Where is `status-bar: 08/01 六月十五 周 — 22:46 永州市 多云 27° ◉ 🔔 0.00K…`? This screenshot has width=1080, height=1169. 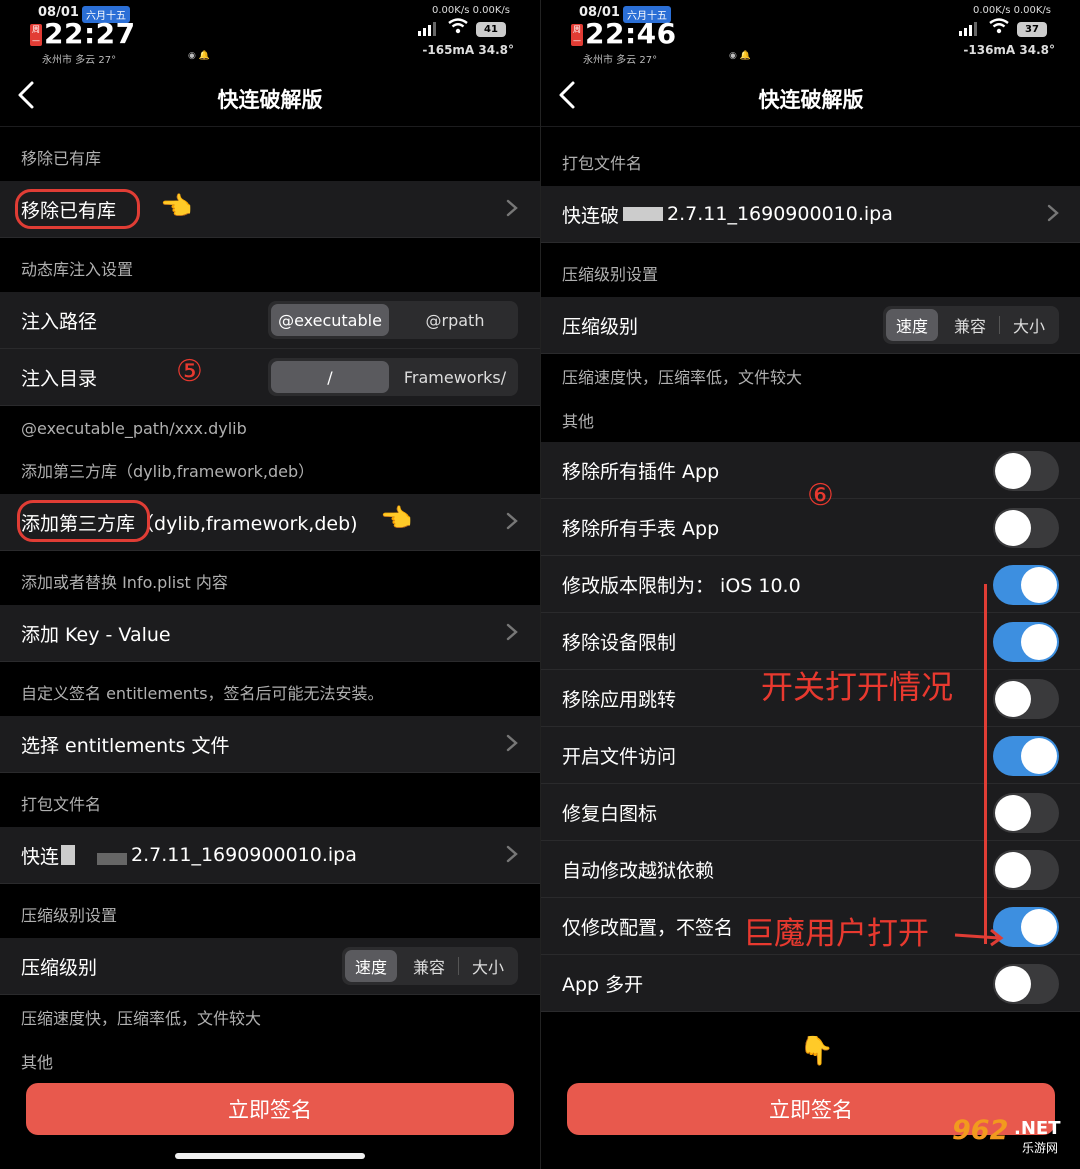 status-bar: 08/01 六月十五 周 — 22:46 永州市 多云 27° ◉ 🔔 0.00K… is located at coordinates (810, 35).